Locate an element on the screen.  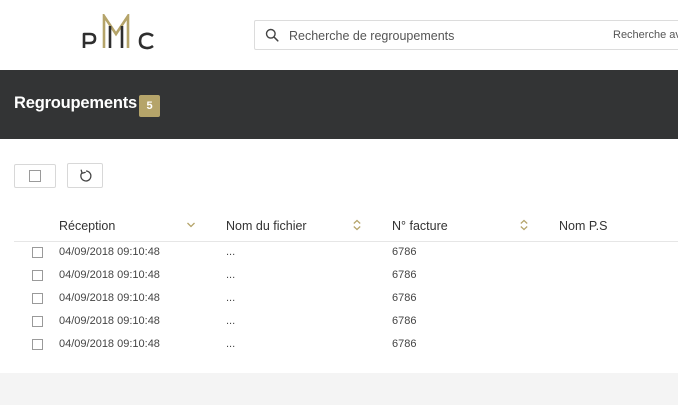
select-all-button is located at coordinates (35, 176).